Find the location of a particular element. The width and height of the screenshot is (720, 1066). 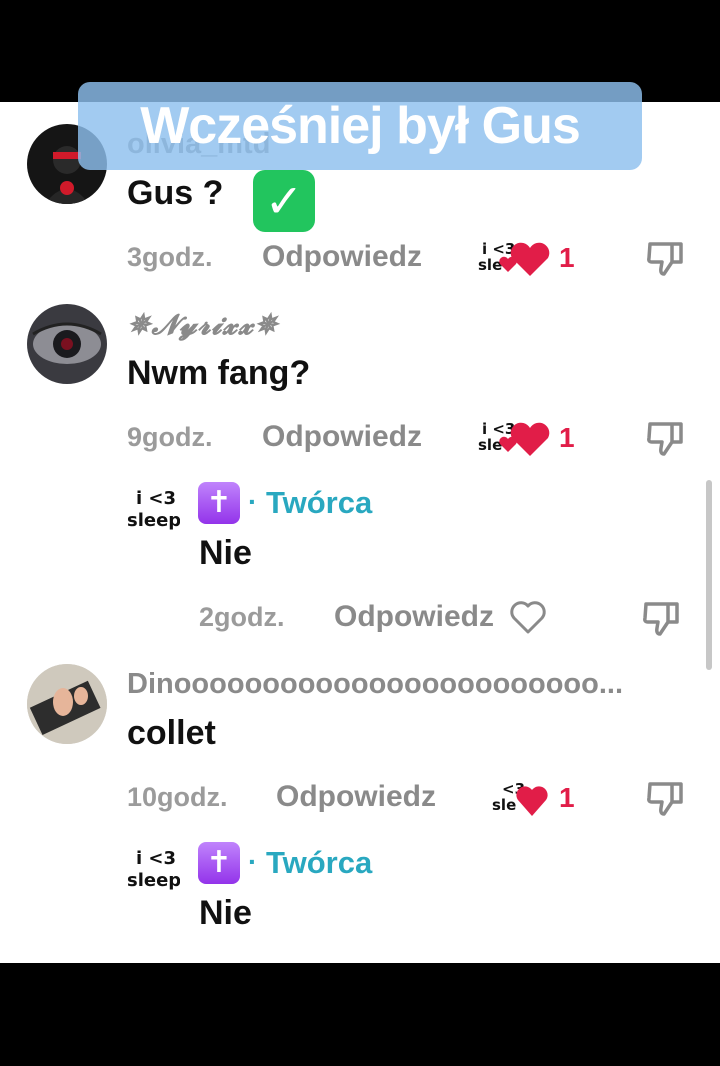

check-mark-emoji: ✓ is located at coordinates (284, 201).